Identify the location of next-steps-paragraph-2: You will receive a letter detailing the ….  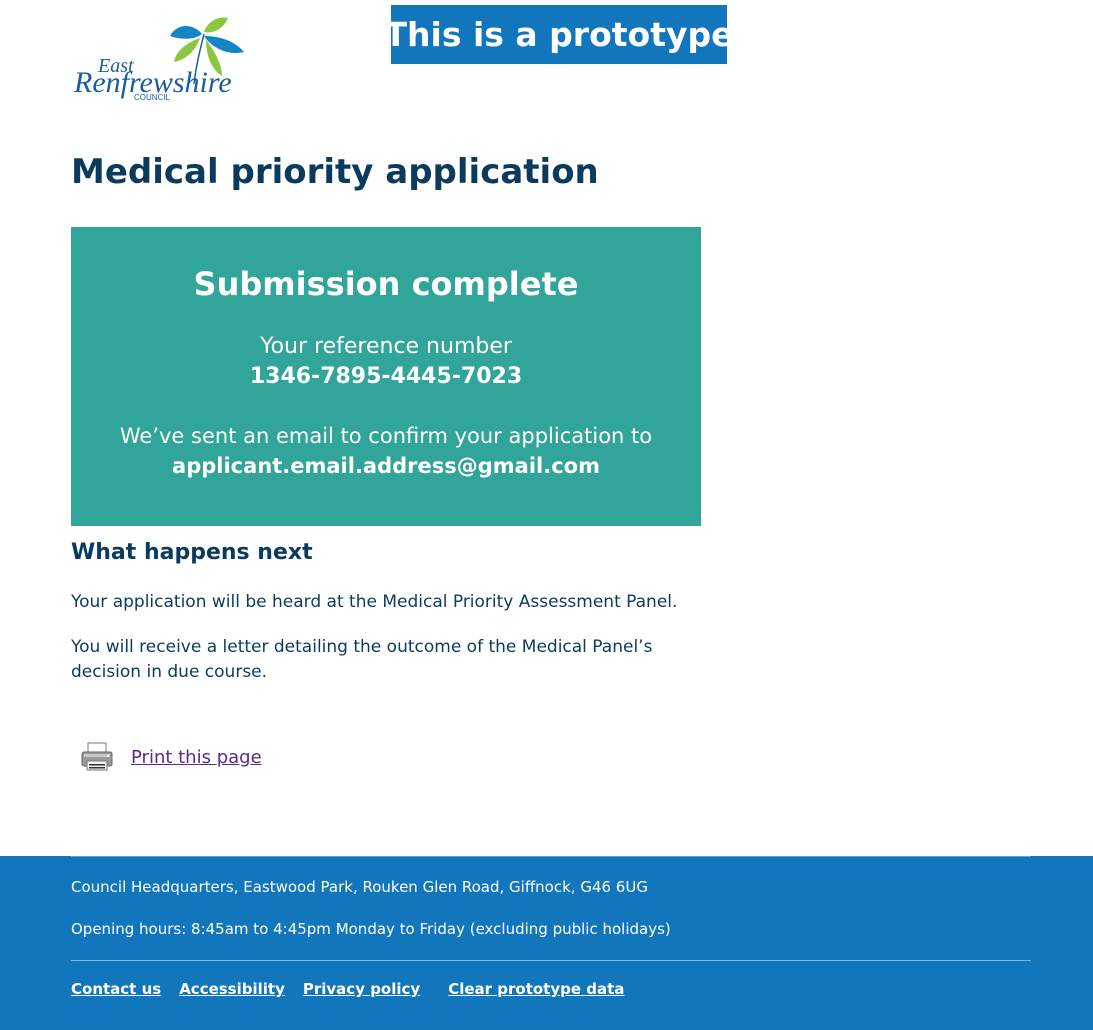
(362, 659).